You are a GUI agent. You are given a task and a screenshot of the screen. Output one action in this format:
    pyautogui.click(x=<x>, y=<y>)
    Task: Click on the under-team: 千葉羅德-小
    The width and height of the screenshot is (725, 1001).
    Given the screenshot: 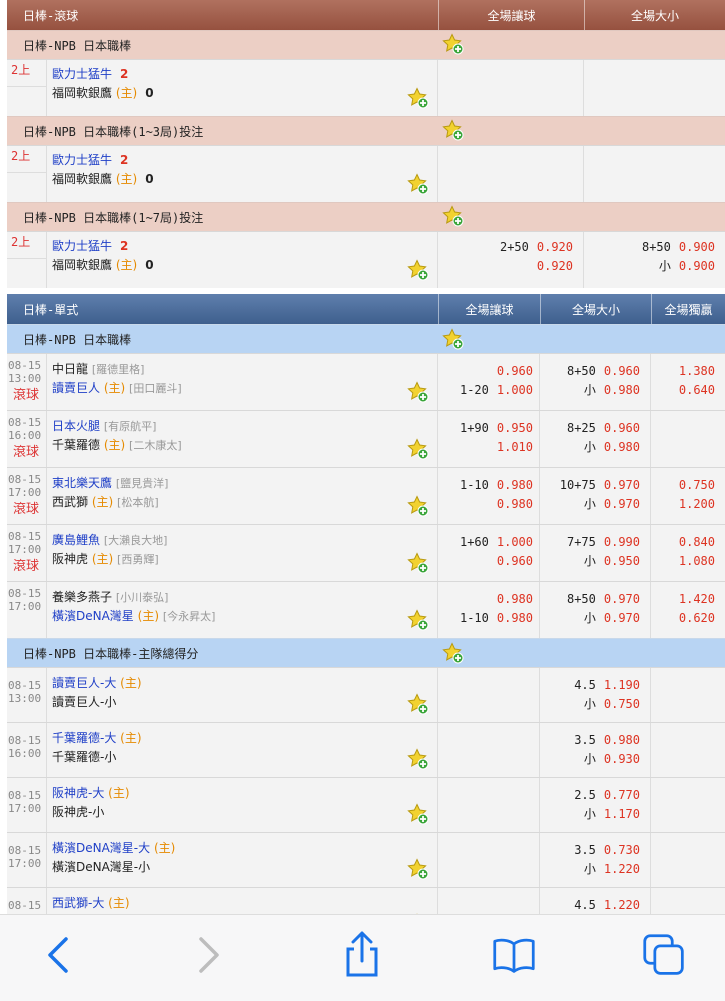 What is the action you would take?
    pyautogui.click(x=84, y=757)
    